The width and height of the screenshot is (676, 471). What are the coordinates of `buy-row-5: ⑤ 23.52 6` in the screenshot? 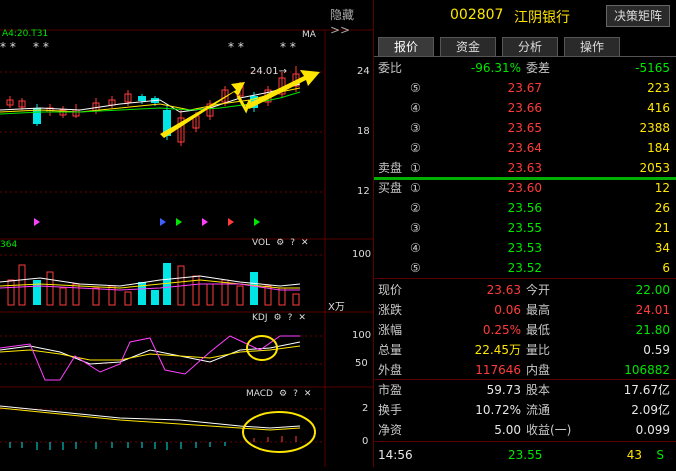 It's located at (540, 268).